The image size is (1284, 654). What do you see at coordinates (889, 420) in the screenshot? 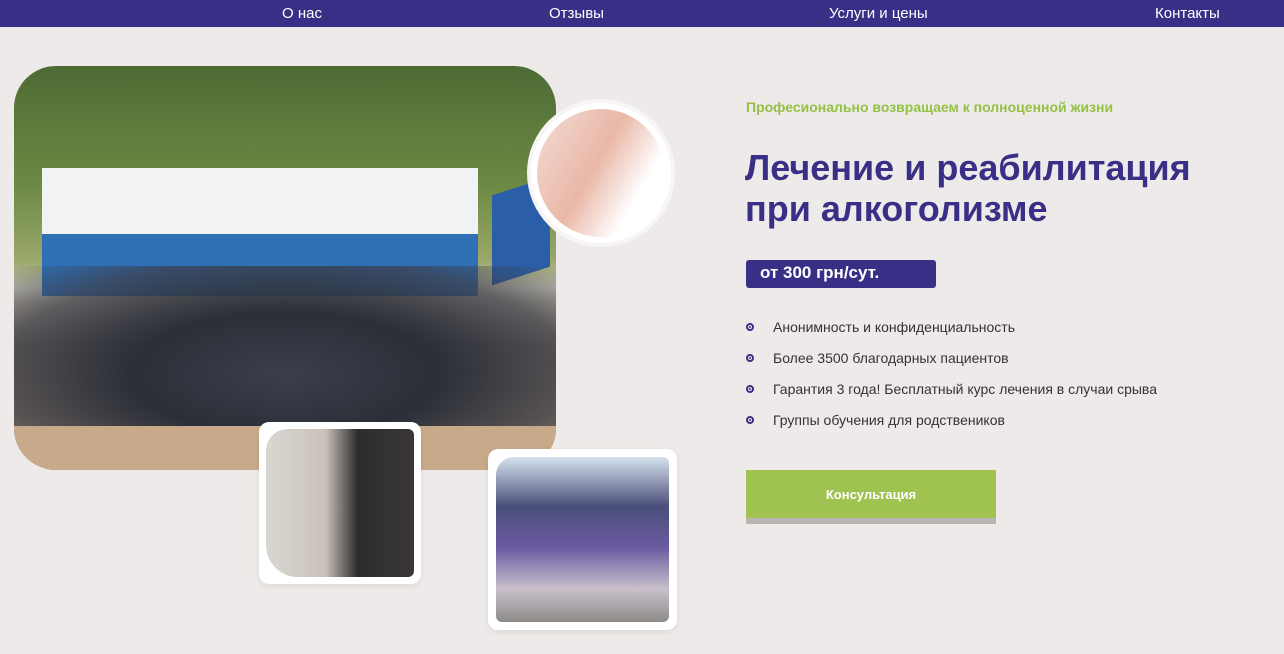
I see `feature-text: Группы обучения для родствеников` at bounding box center [889, 420].